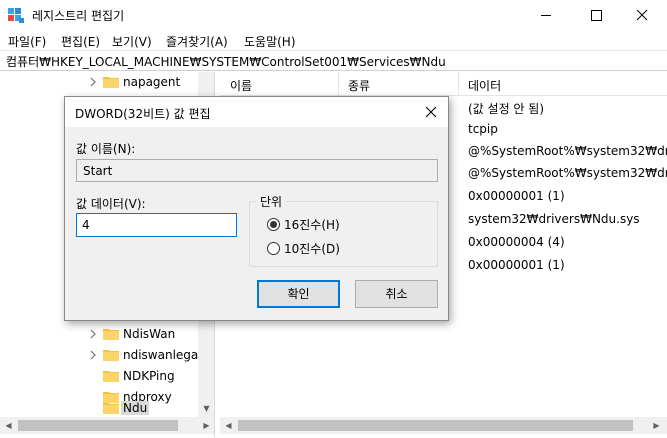 Image resolution: width=667 pixels, height=438 pixels. What do you see at coordinates (554, 219) in the screenshot?
I see `list-item-data: system32₩drivers₩Ndu.sys` at bounding box center [554, 219].